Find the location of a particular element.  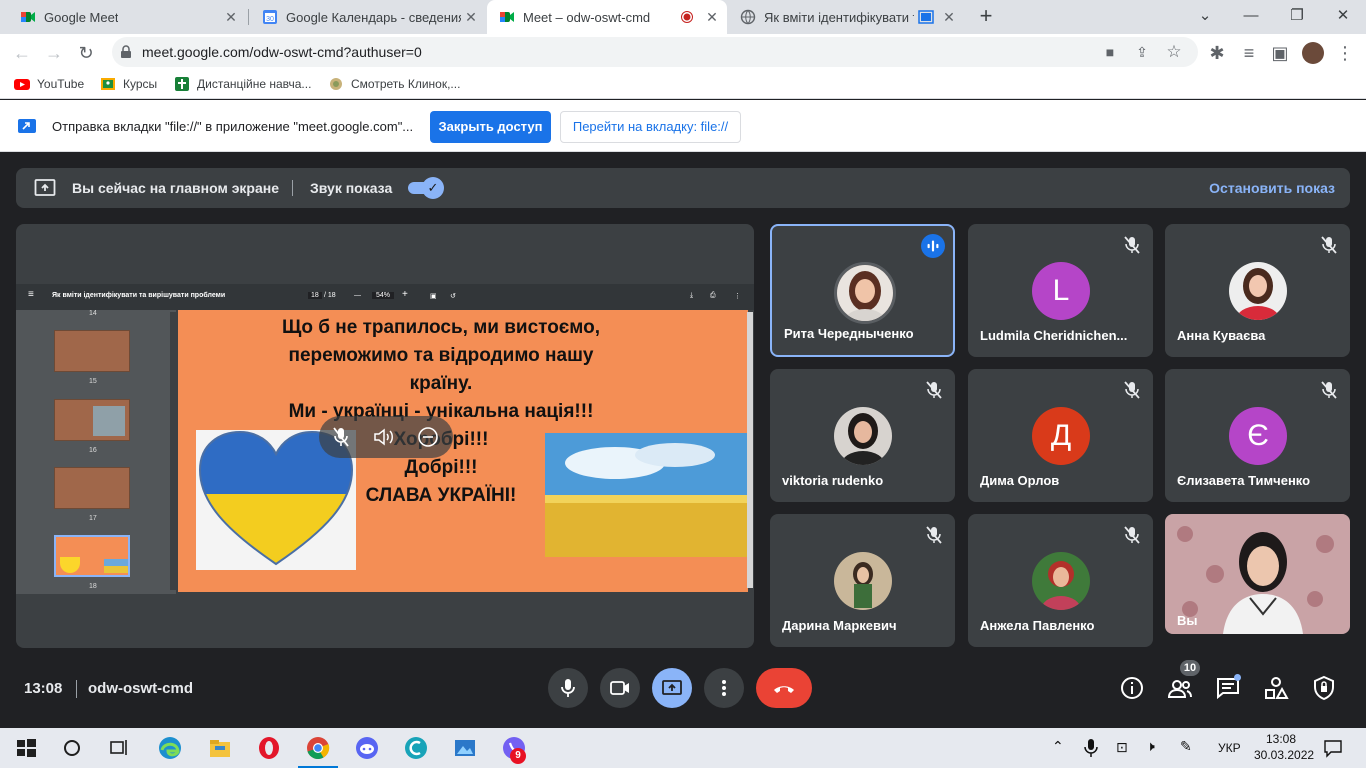

file-explorer-icon is located at coordinates (220, 748).